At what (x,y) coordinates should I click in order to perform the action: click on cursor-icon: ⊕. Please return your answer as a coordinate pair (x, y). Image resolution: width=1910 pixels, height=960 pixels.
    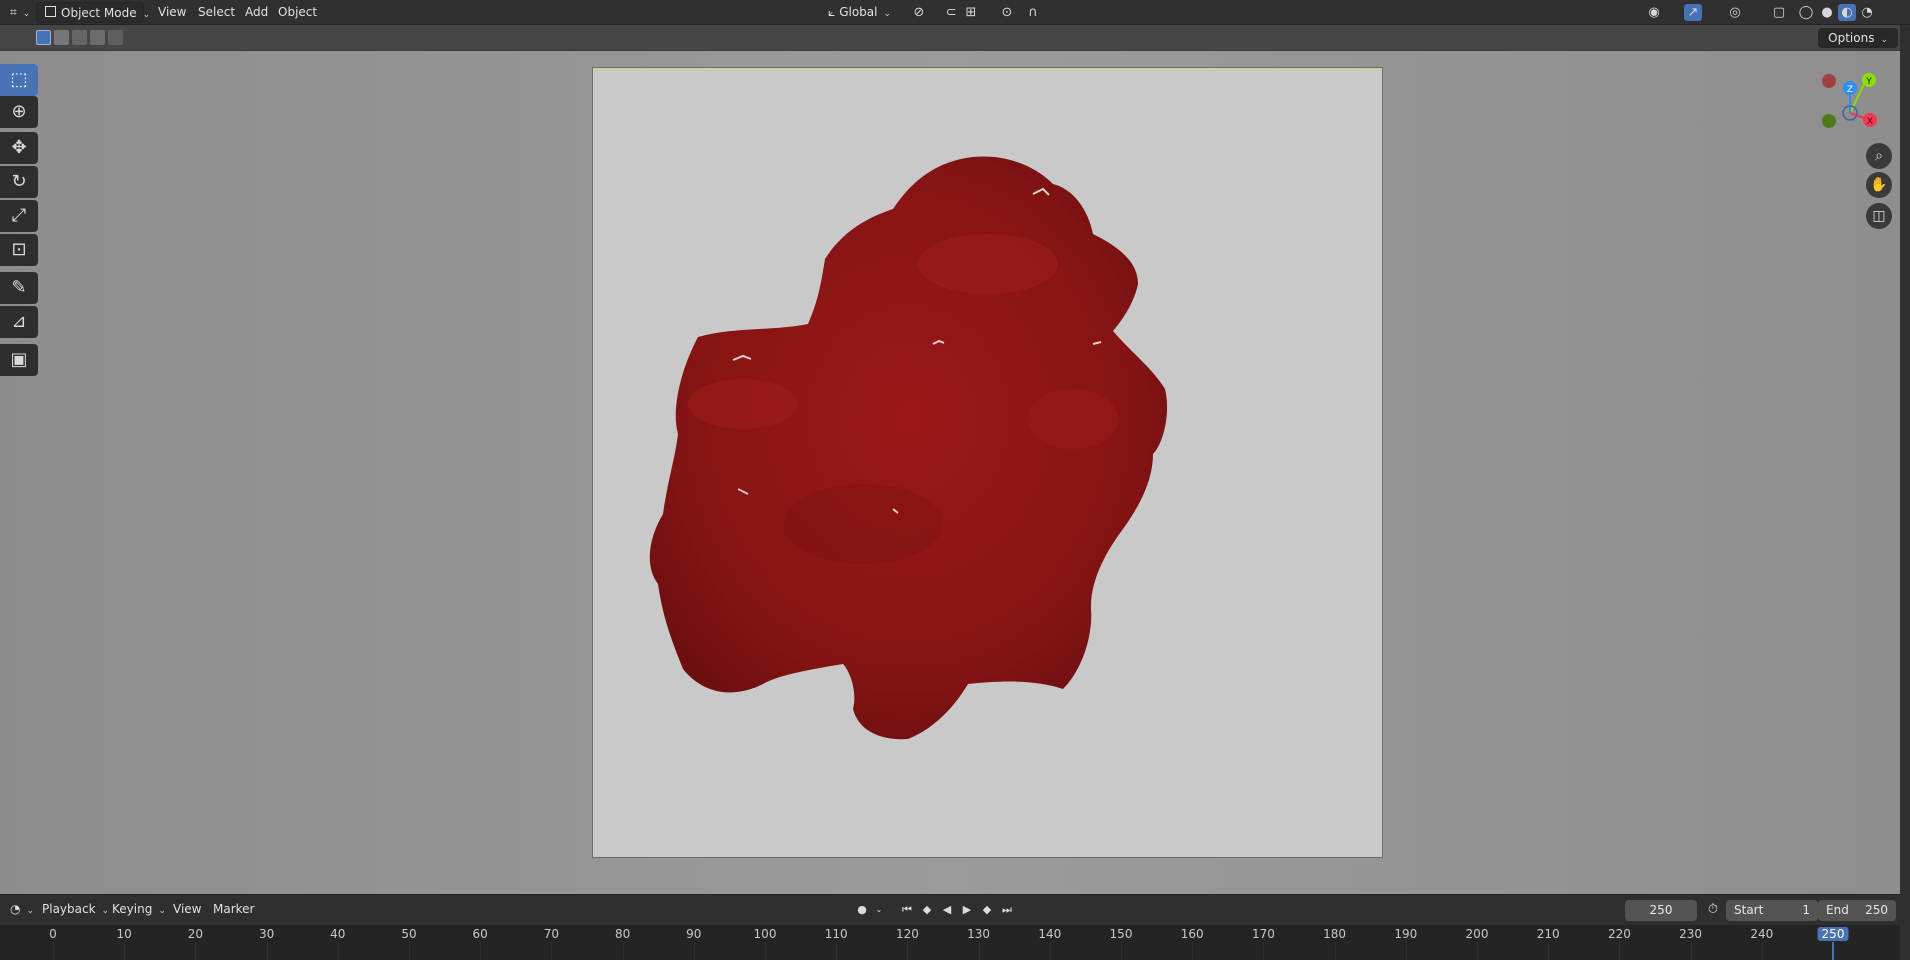
    Looking at the image, I should click on (19, 112).